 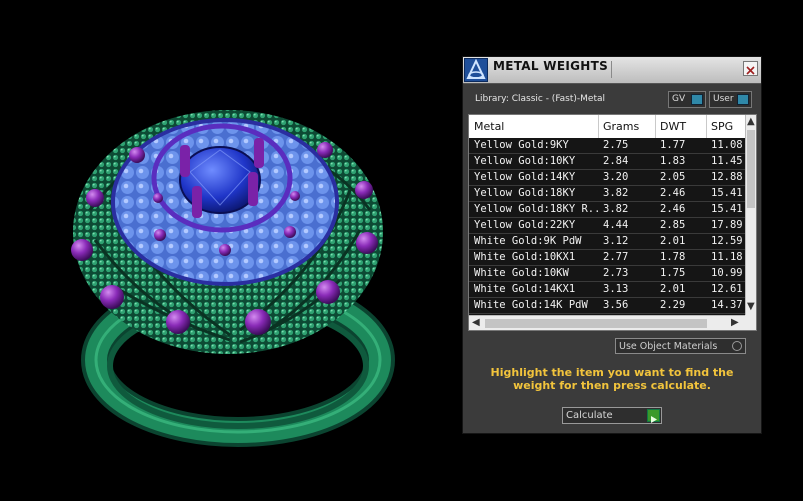 I want to click on gv-toggle-indicator, so click(x=697, y=99).